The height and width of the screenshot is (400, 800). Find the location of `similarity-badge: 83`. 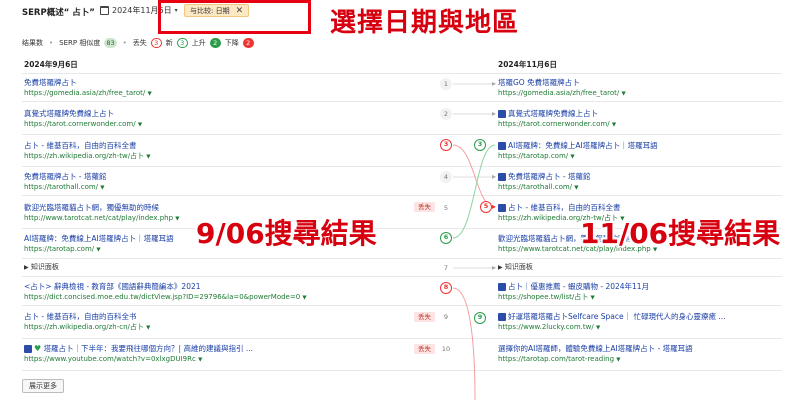

similarity-badge: 83 is located at coordinates (110, 43).